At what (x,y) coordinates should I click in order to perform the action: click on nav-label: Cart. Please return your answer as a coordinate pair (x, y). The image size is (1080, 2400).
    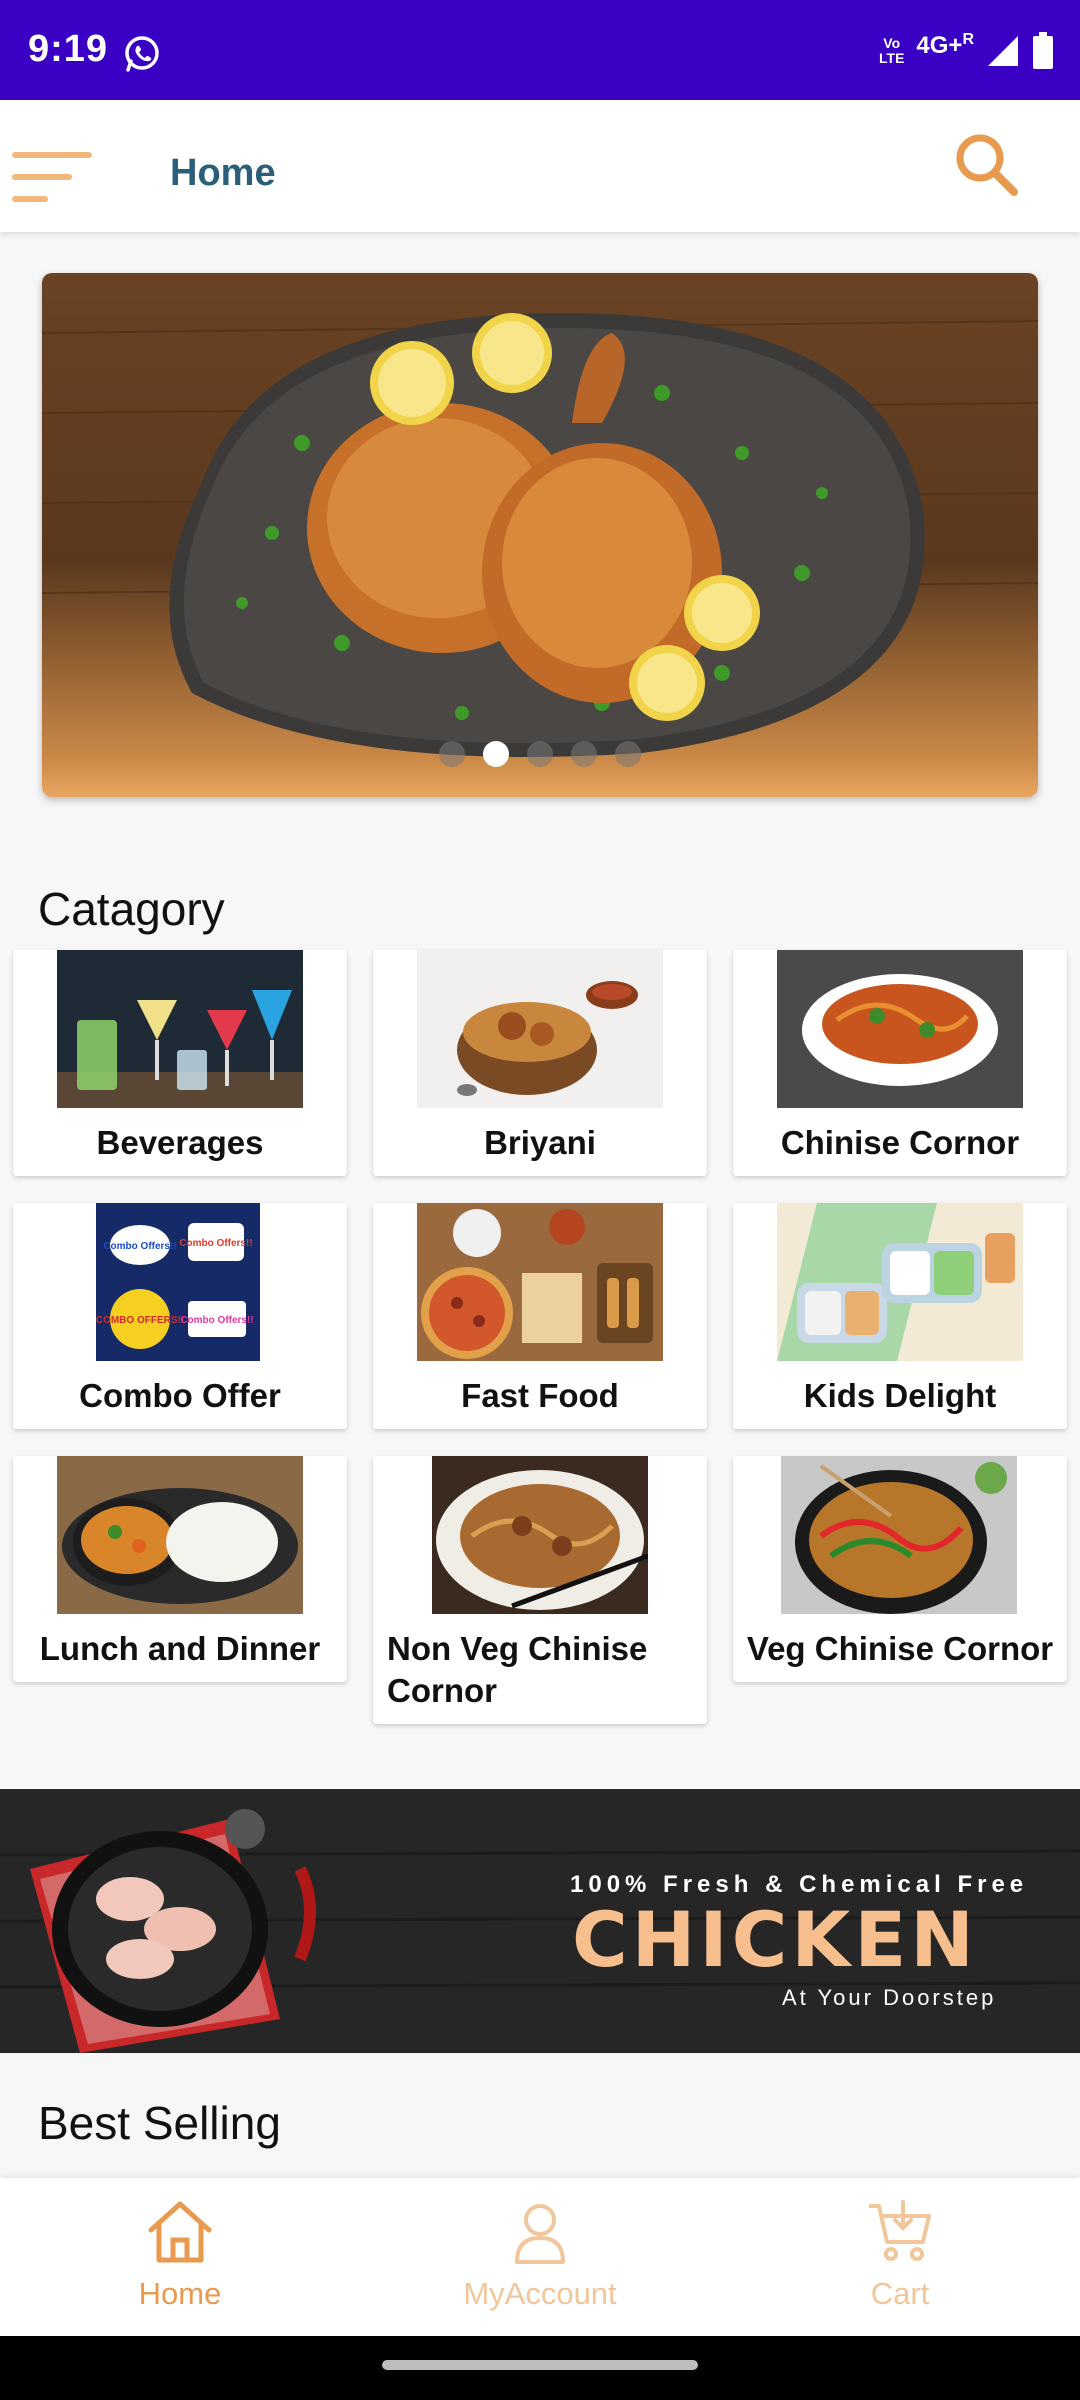
    Looking at the image, I should click on (900, 2293).